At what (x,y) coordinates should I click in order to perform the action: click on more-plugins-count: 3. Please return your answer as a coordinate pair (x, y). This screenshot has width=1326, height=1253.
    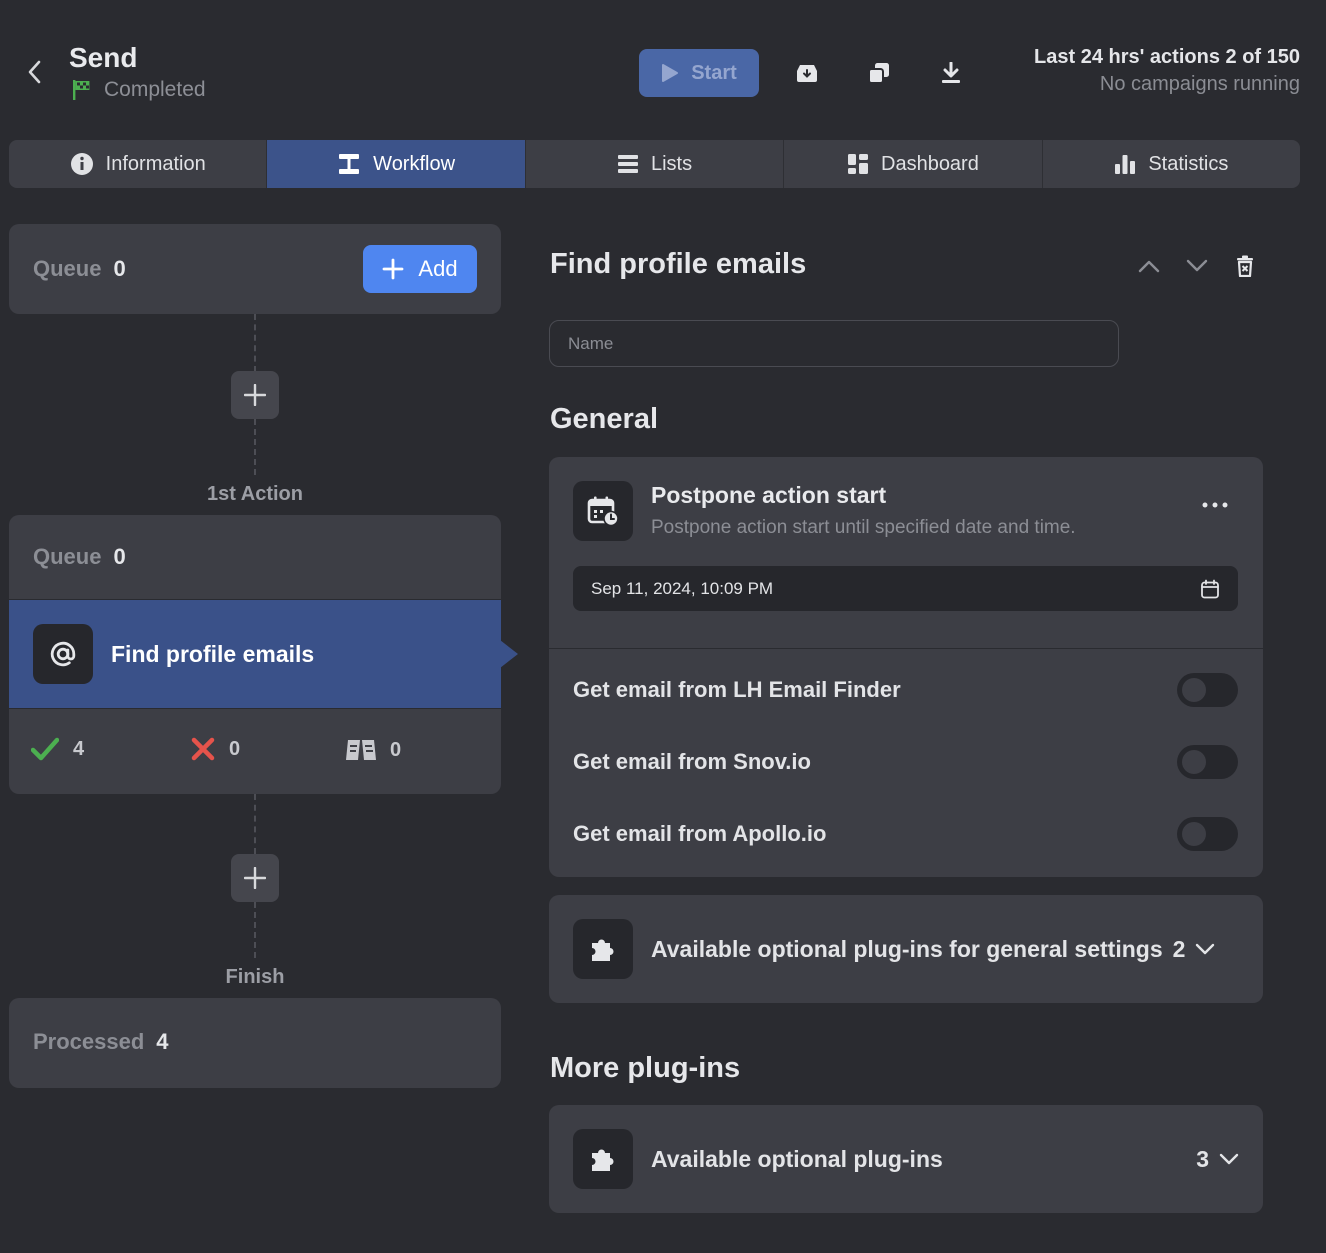
    Looking at the image, I should click on (1217, 1159).